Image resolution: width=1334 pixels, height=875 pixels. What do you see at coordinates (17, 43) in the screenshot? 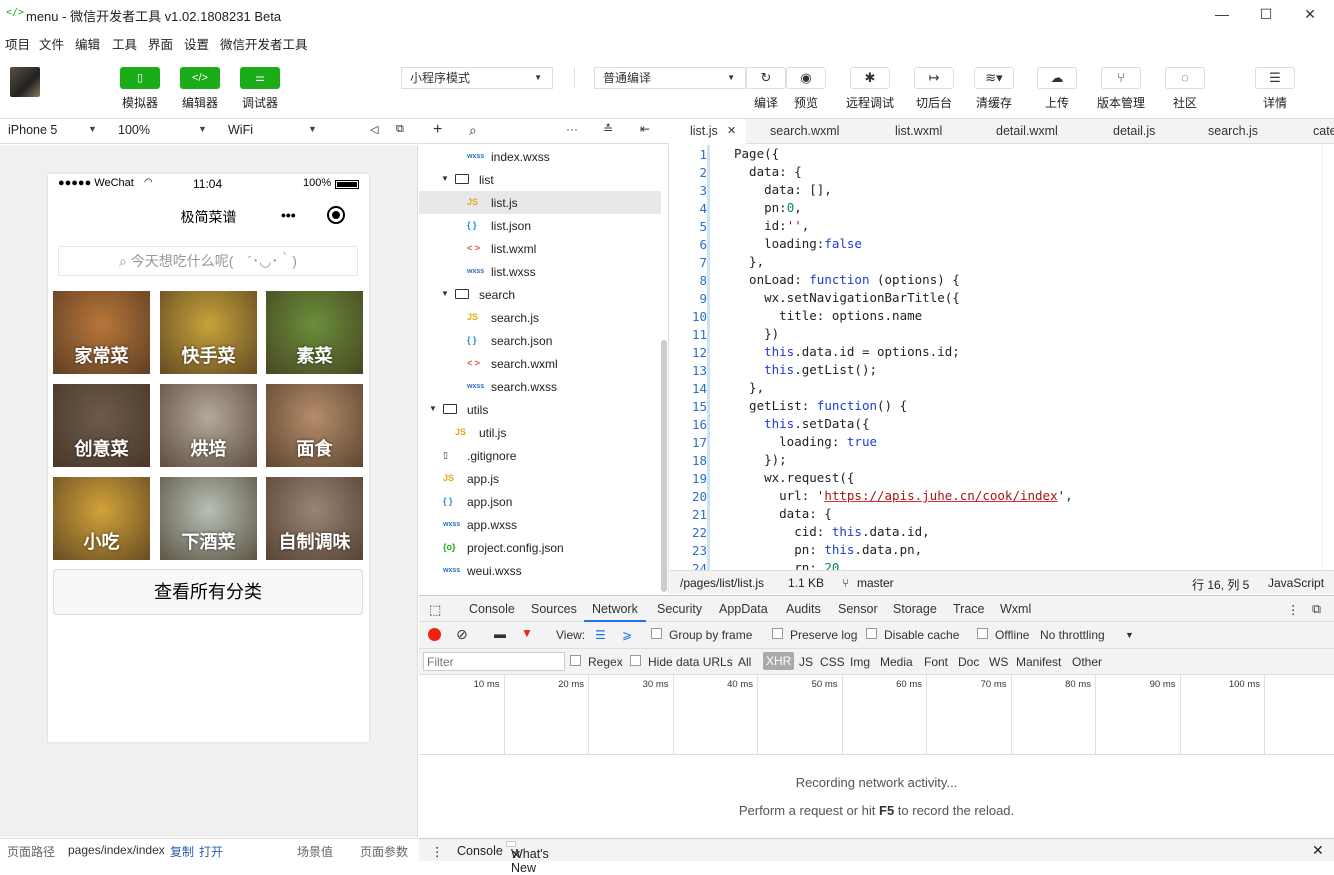
I see `menu-item-project: 项目` at bounding box center [17, 43].